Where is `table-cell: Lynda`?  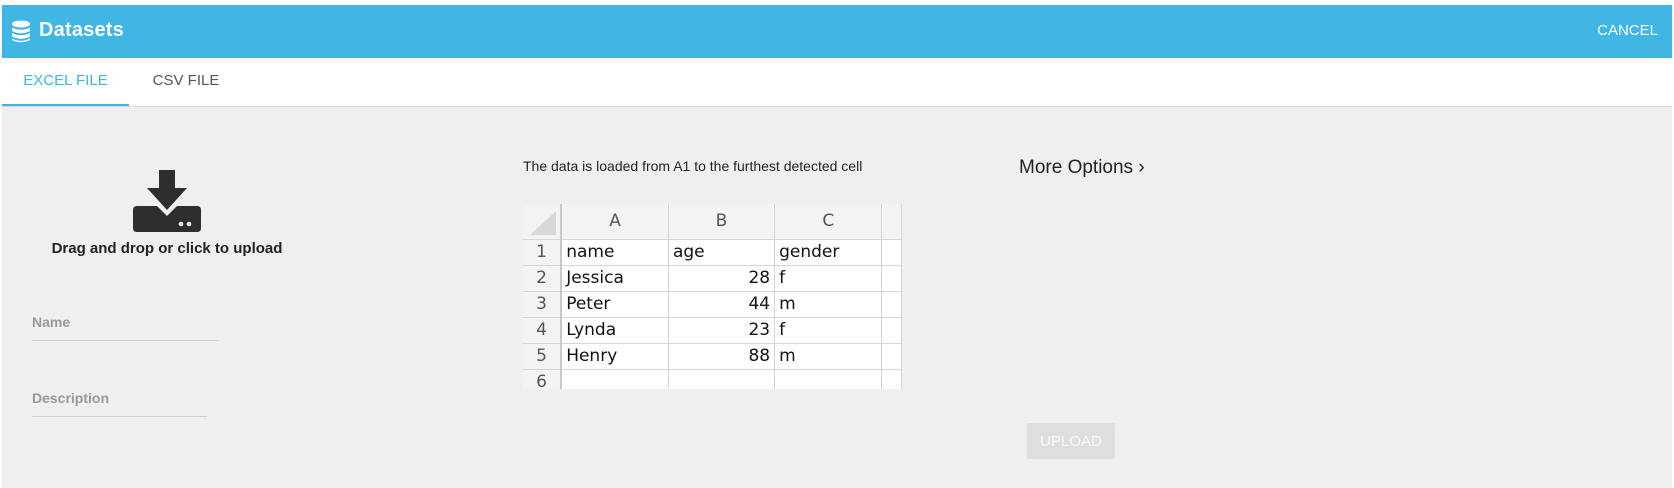
table-cell: Lynda is located at coordinates (615, 330).